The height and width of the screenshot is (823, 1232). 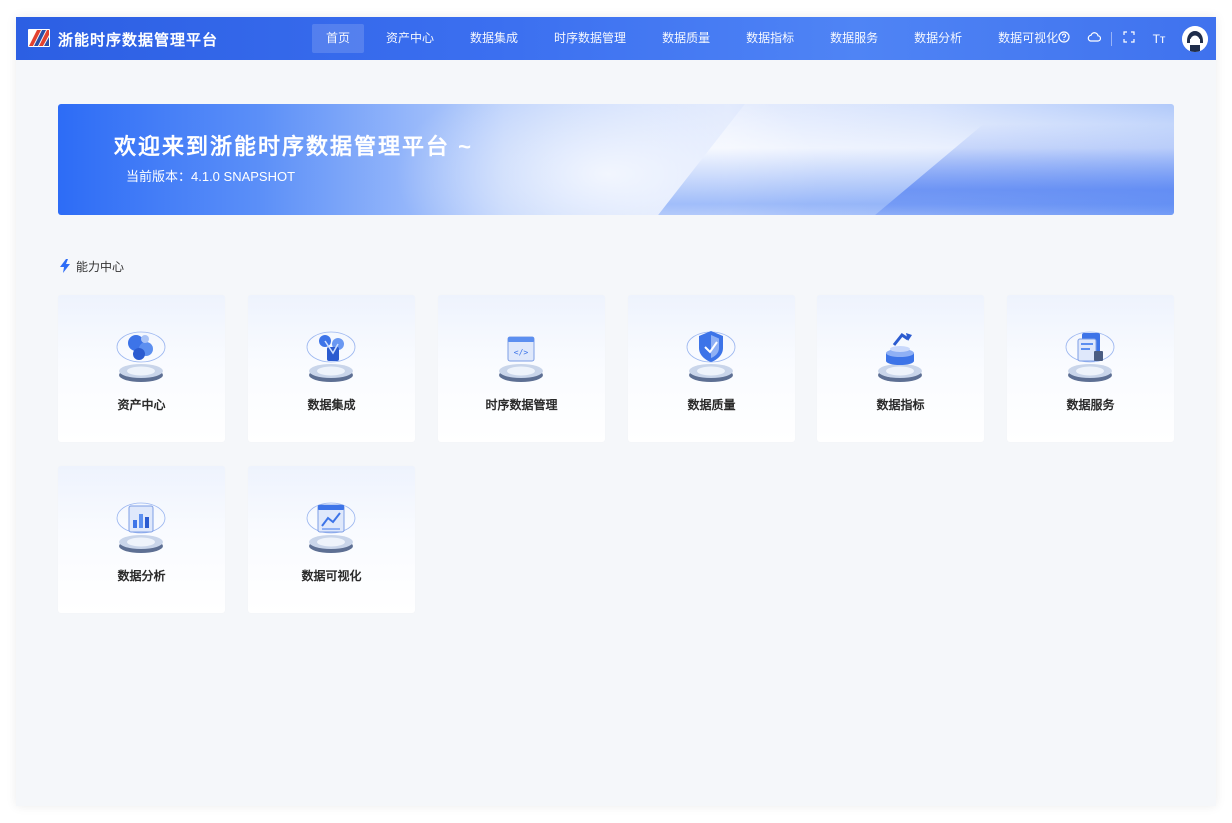 I want to click on logo-icon, so click(x=39, y=38).